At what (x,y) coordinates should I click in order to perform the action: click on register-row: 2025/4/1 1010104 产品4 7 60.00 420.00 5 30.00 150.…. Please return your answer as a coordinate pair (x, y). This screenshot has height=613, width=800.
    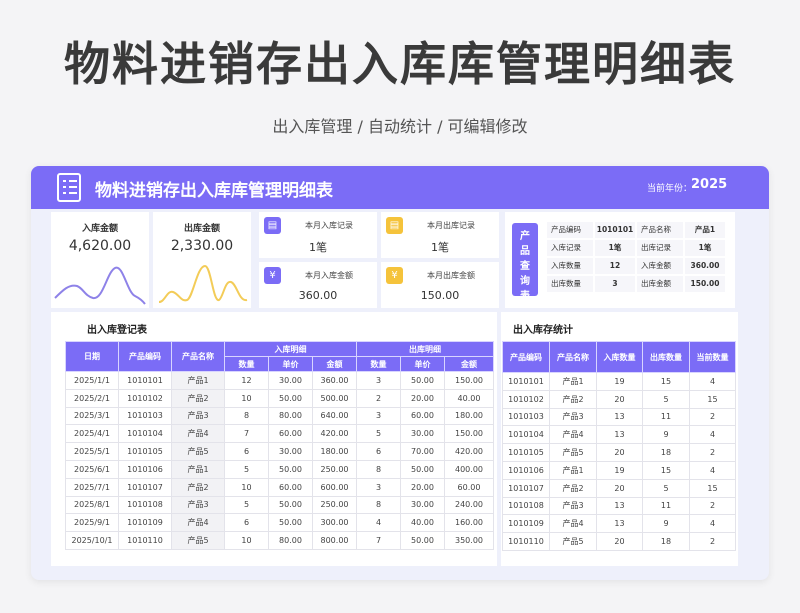
    Looking at the image, I should click on (279, 434).